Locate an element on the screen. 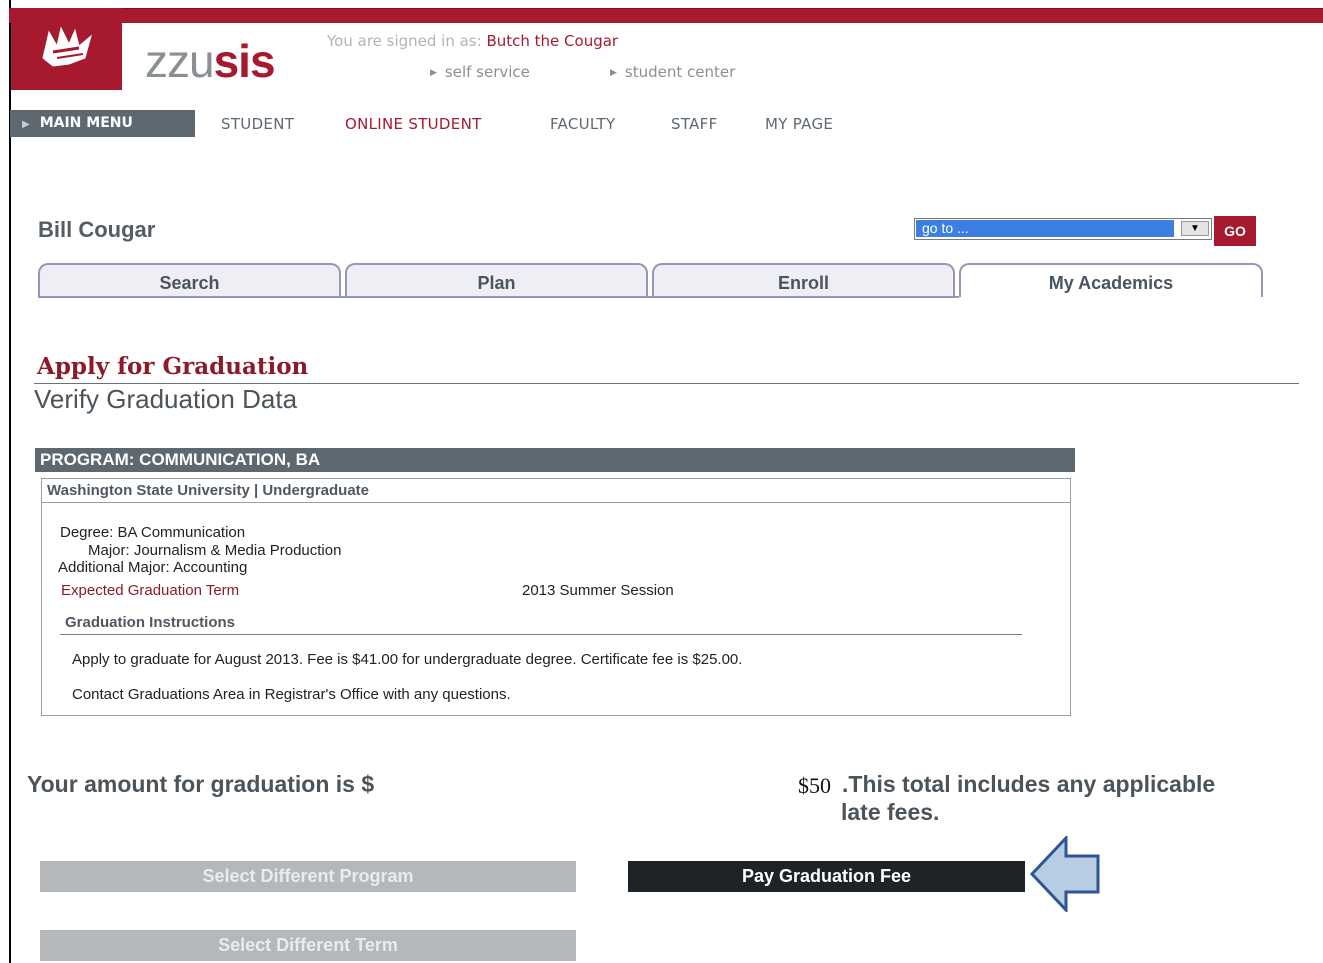 Image resolution: width=1323 pixels, height=963 pixels. expected-term-label: Expected Graduation Term is located at coordinates (150, 590).